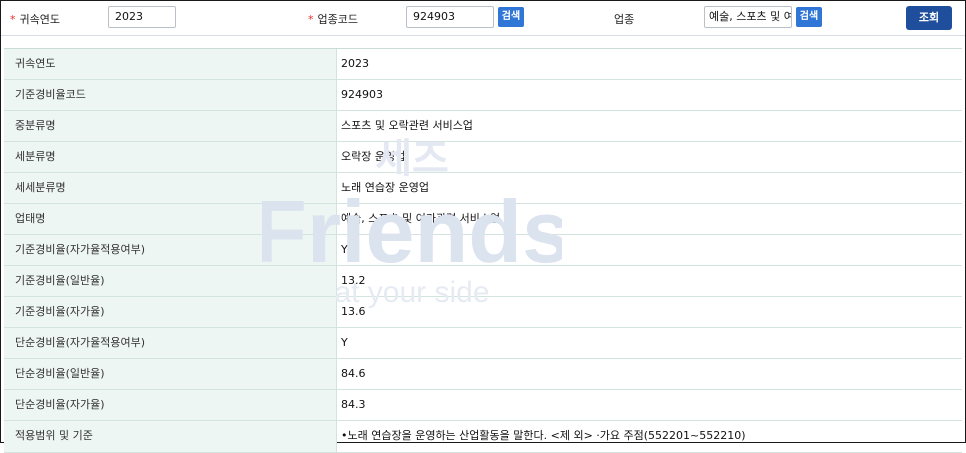  Describe the element at coordinates (170, 188) in the screenshot. I see `row-label: 세세분류명` at that location.